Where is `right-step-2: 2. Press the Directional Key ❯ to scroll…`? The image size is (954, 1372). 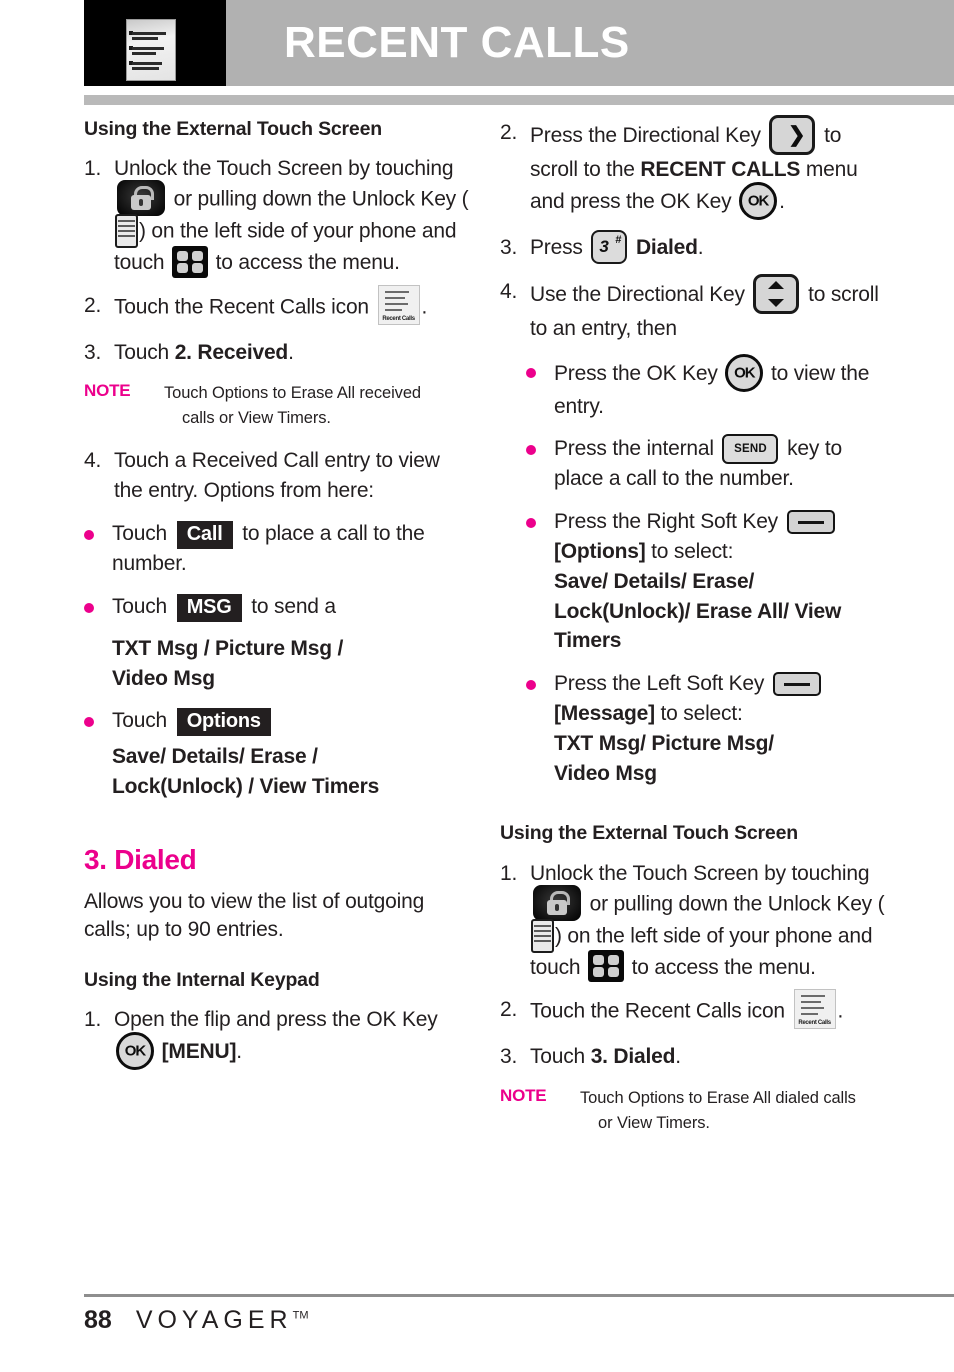
right-step-2: 2. Press the Directional Key ❯ to scroll… is located at coordinates (692, 167).